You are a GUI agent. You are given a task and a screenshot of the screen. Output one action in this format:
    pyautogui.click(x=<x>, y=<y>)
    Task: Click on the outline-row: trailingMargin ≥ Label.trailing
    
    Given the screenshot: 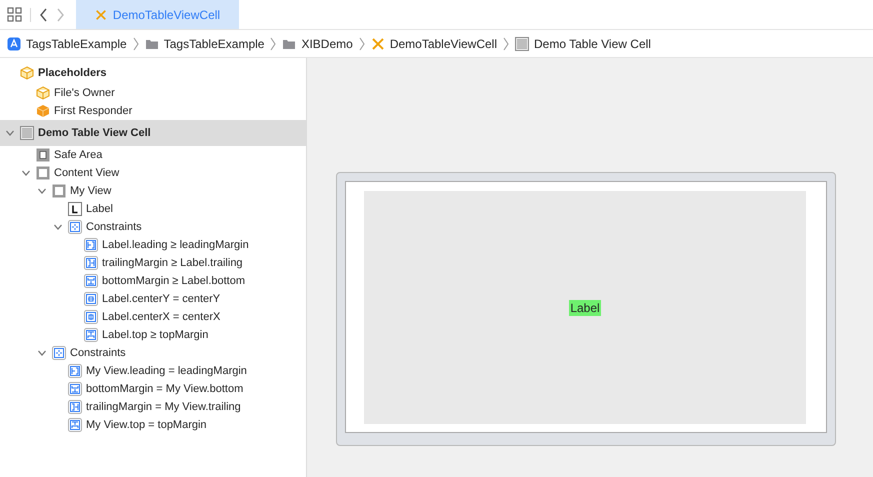 What is the action you would take?
    pyautogui.click(x=153, y=263)
    